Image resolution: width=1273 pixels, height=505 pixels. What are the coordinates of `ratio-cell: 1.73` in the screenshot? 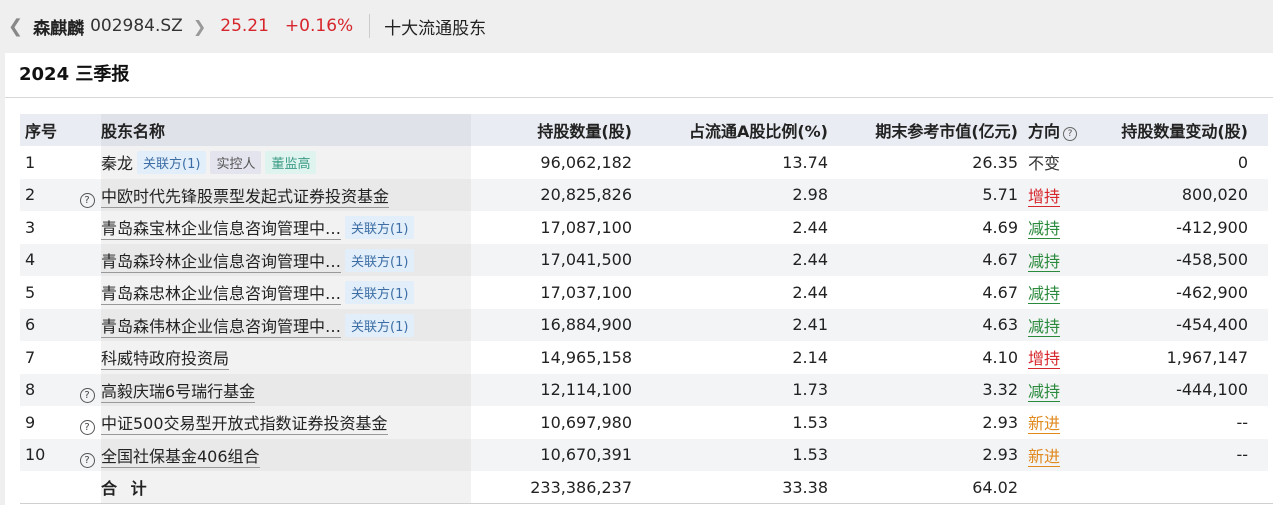 It's located at (730, 389).